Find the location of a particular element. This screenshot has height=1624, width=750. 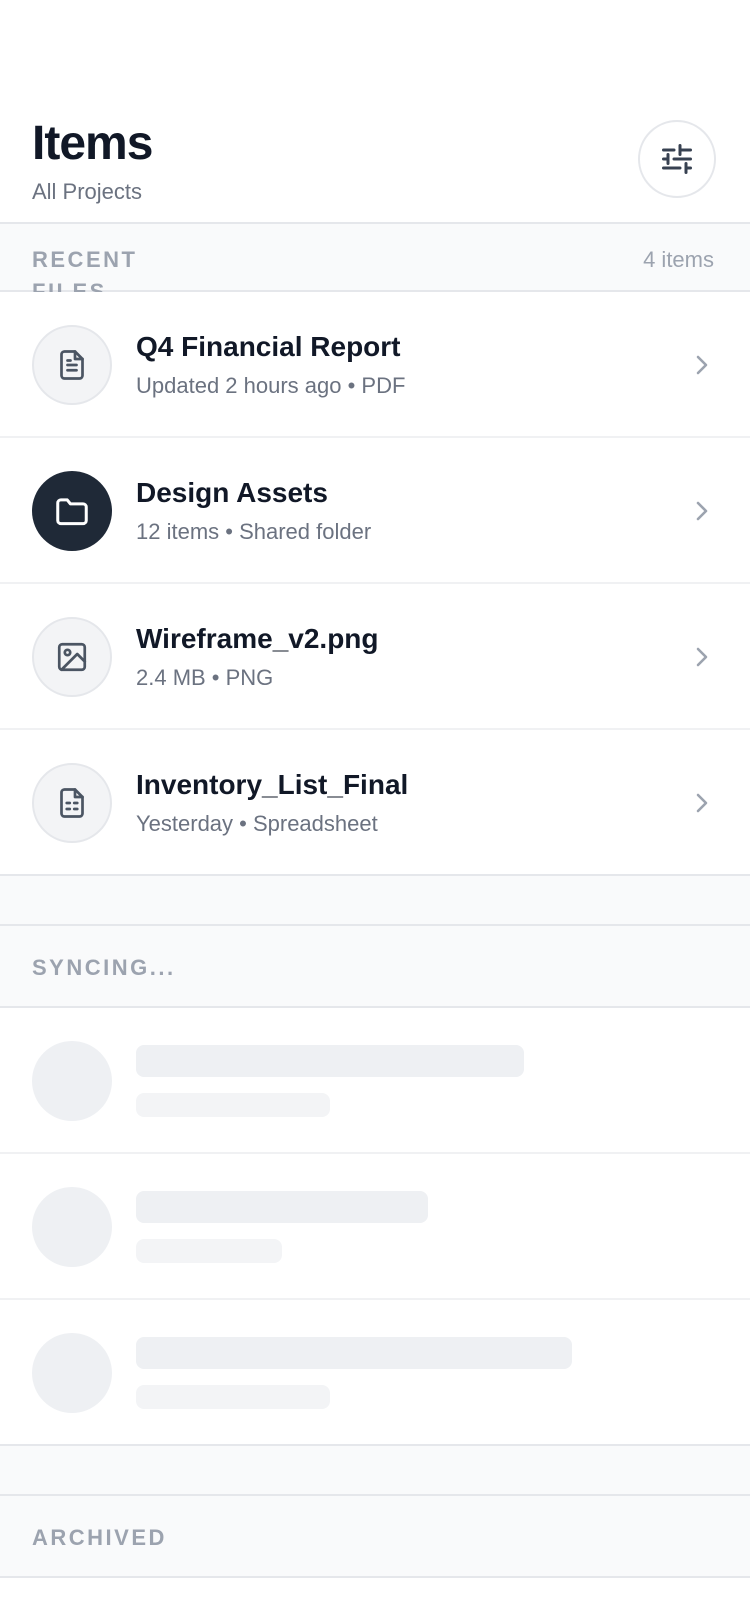

sliders-icon is located at coordinates (677, 159).